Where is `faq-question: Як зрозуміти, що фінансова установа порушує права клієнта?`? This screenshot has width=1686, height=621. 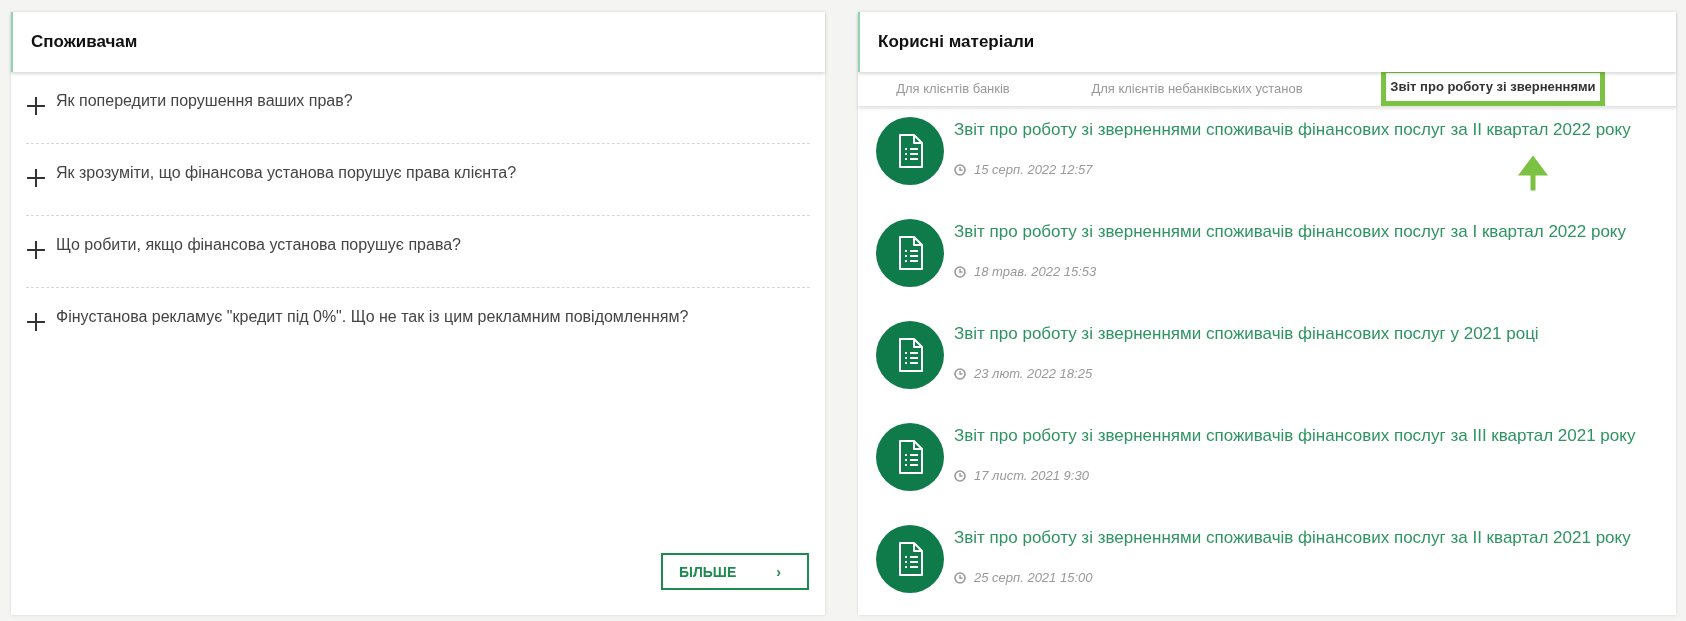
faq-question: Як зрозуміти, що фінансова установа порушує права клієнта? is located at coordinates (286, 173).